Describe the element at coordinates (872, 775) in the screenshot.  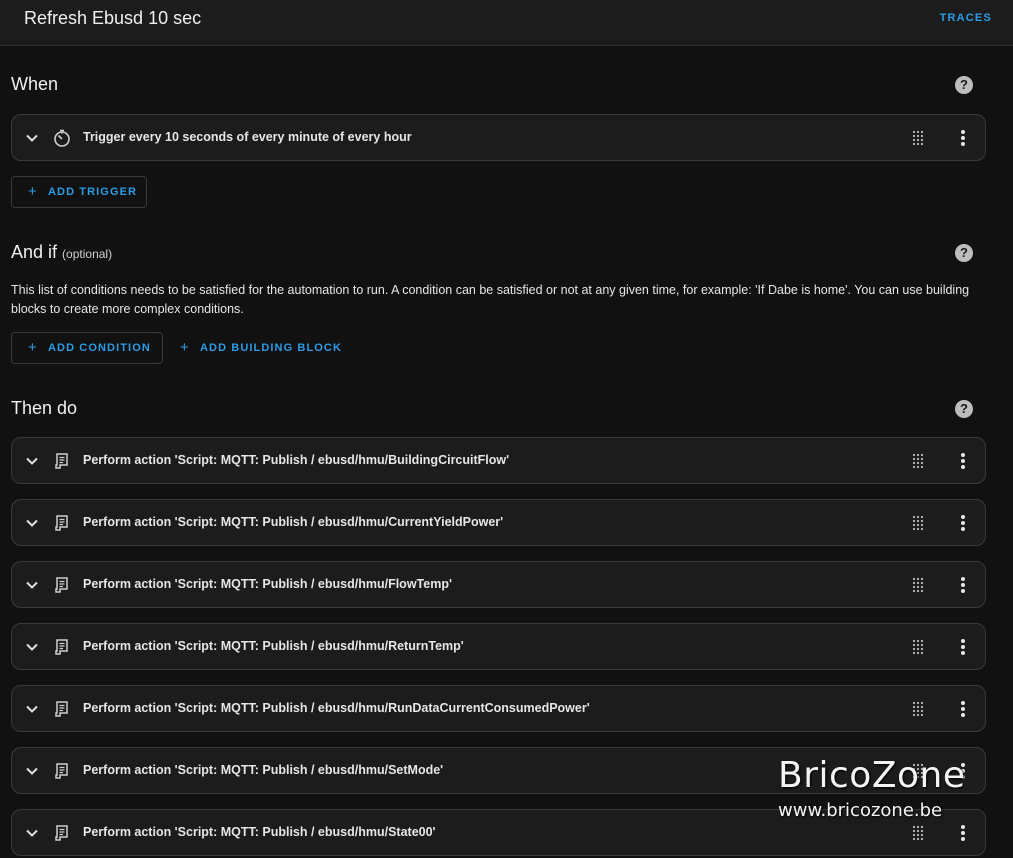
I see `watermark-brand: BricoZone` at that location.